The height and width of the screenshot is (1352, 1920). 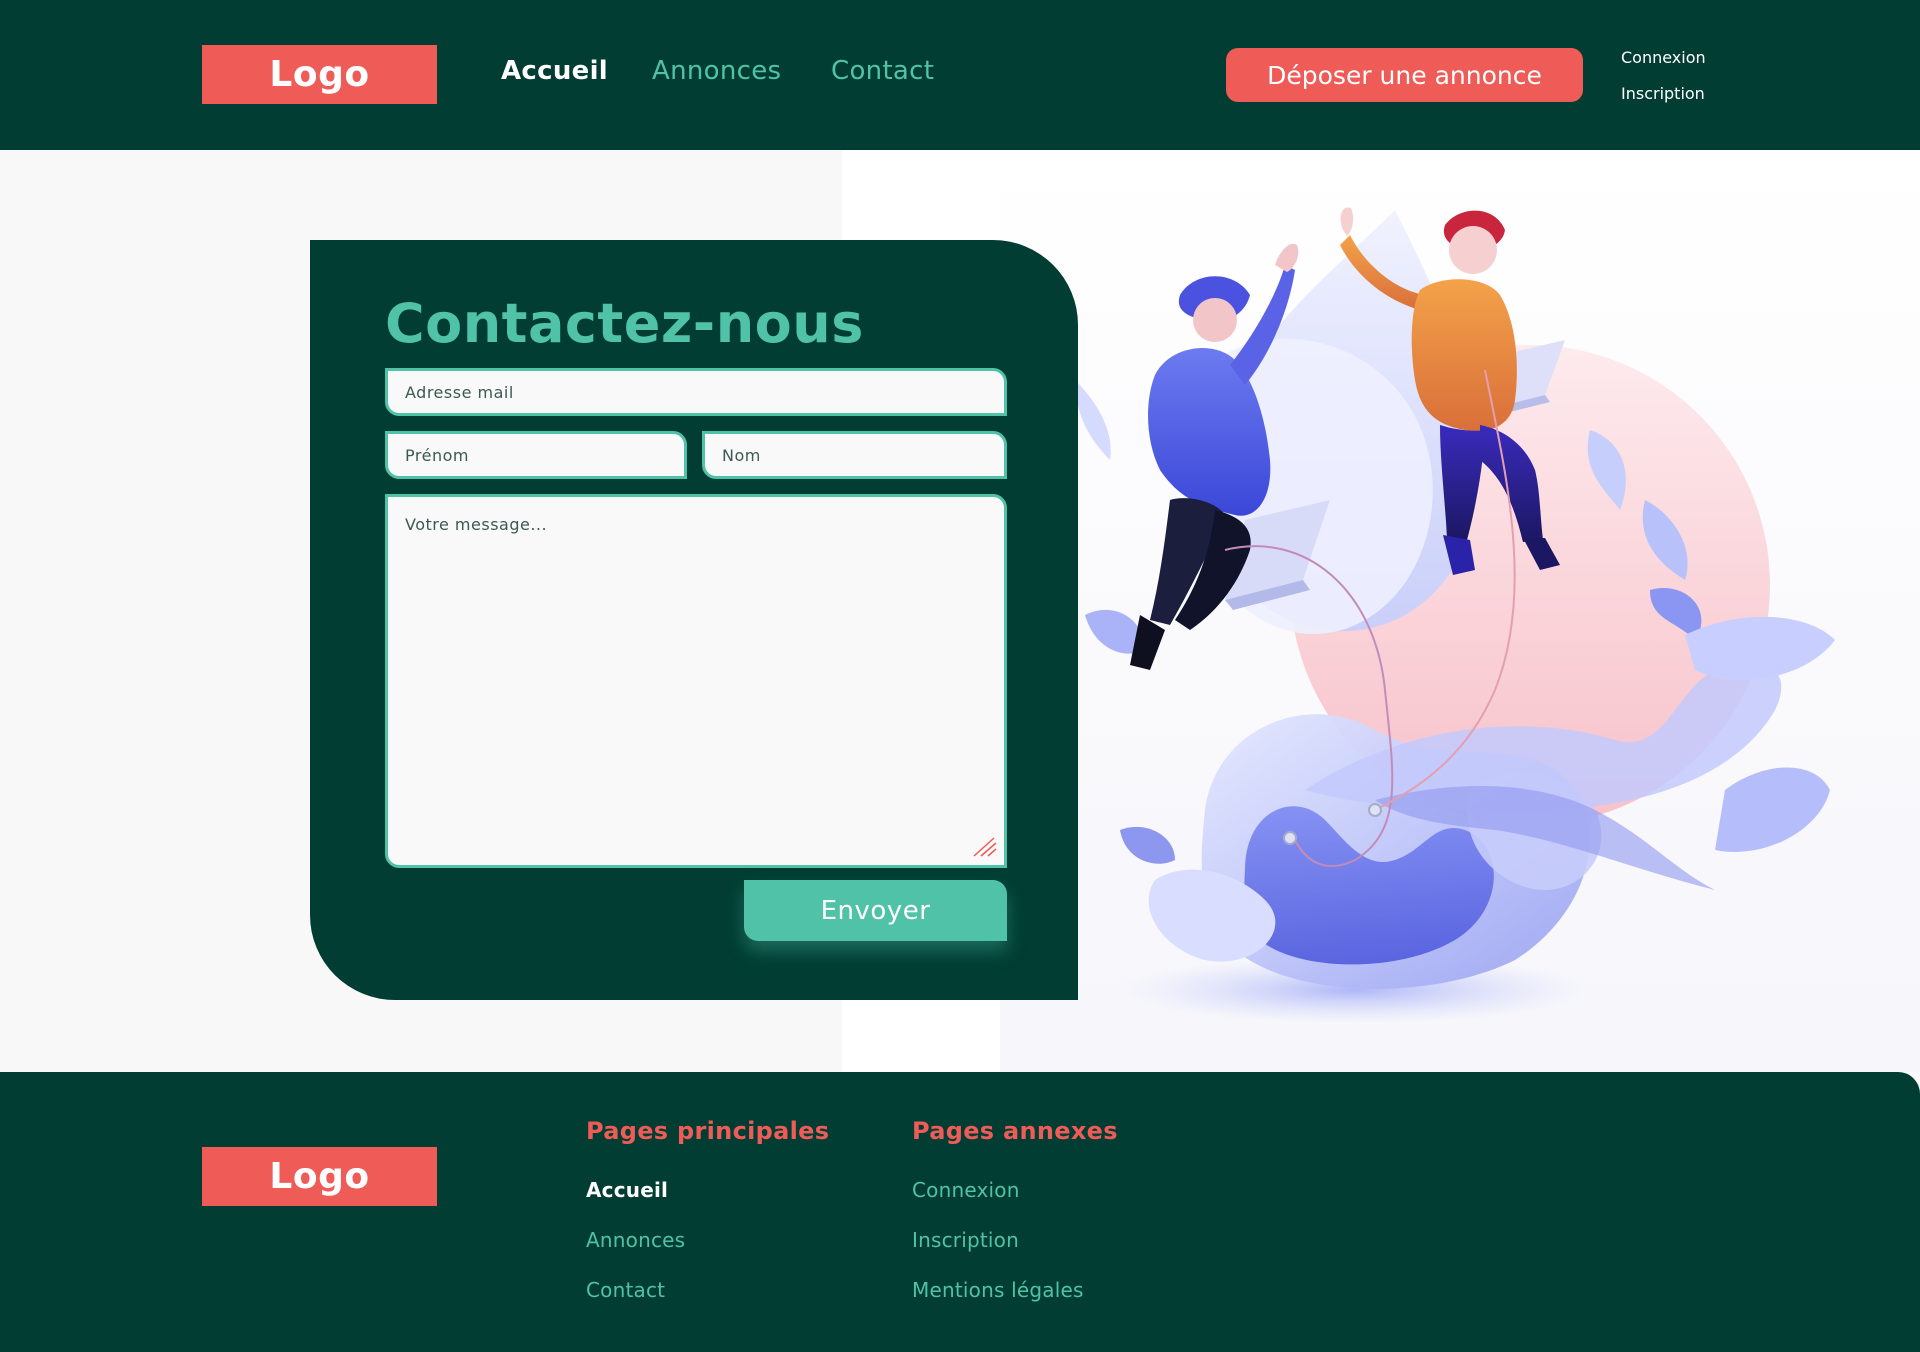 I want to click on message-field, so click(x=696, y=681).